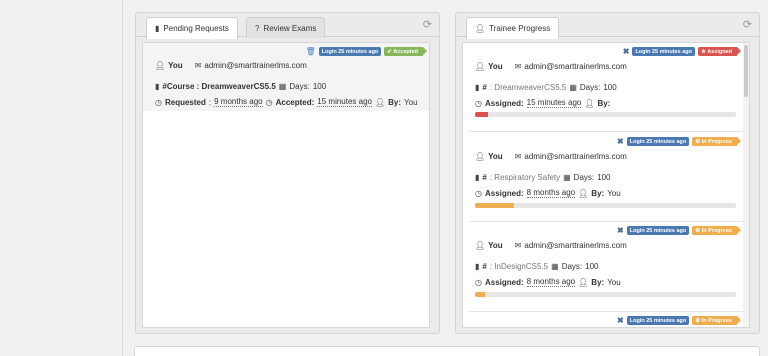  I want to click on course-name: : InDesignCS5.5, so click(519, 266).